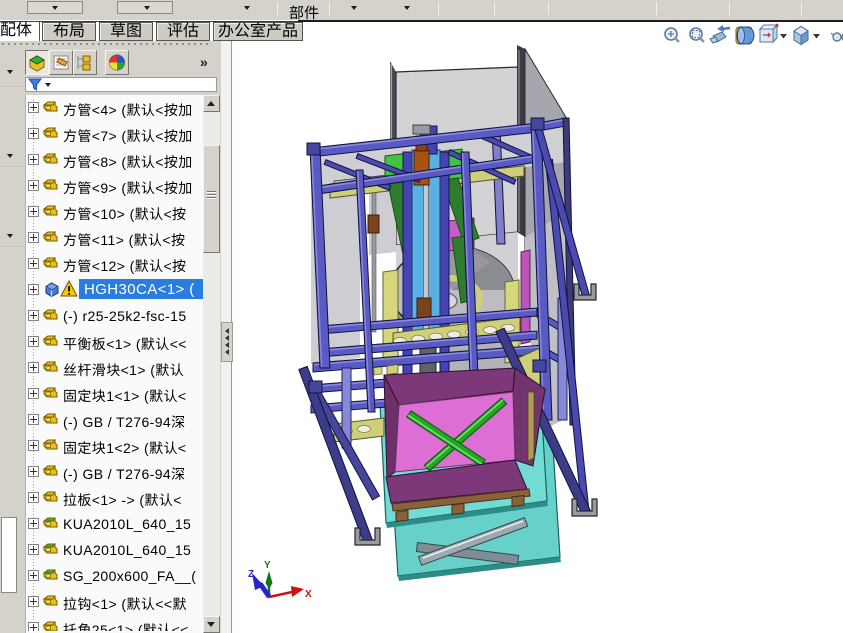  Describe the element at coordinates (308, 594) in the screenshot. I see `svg-text: X` at that location.